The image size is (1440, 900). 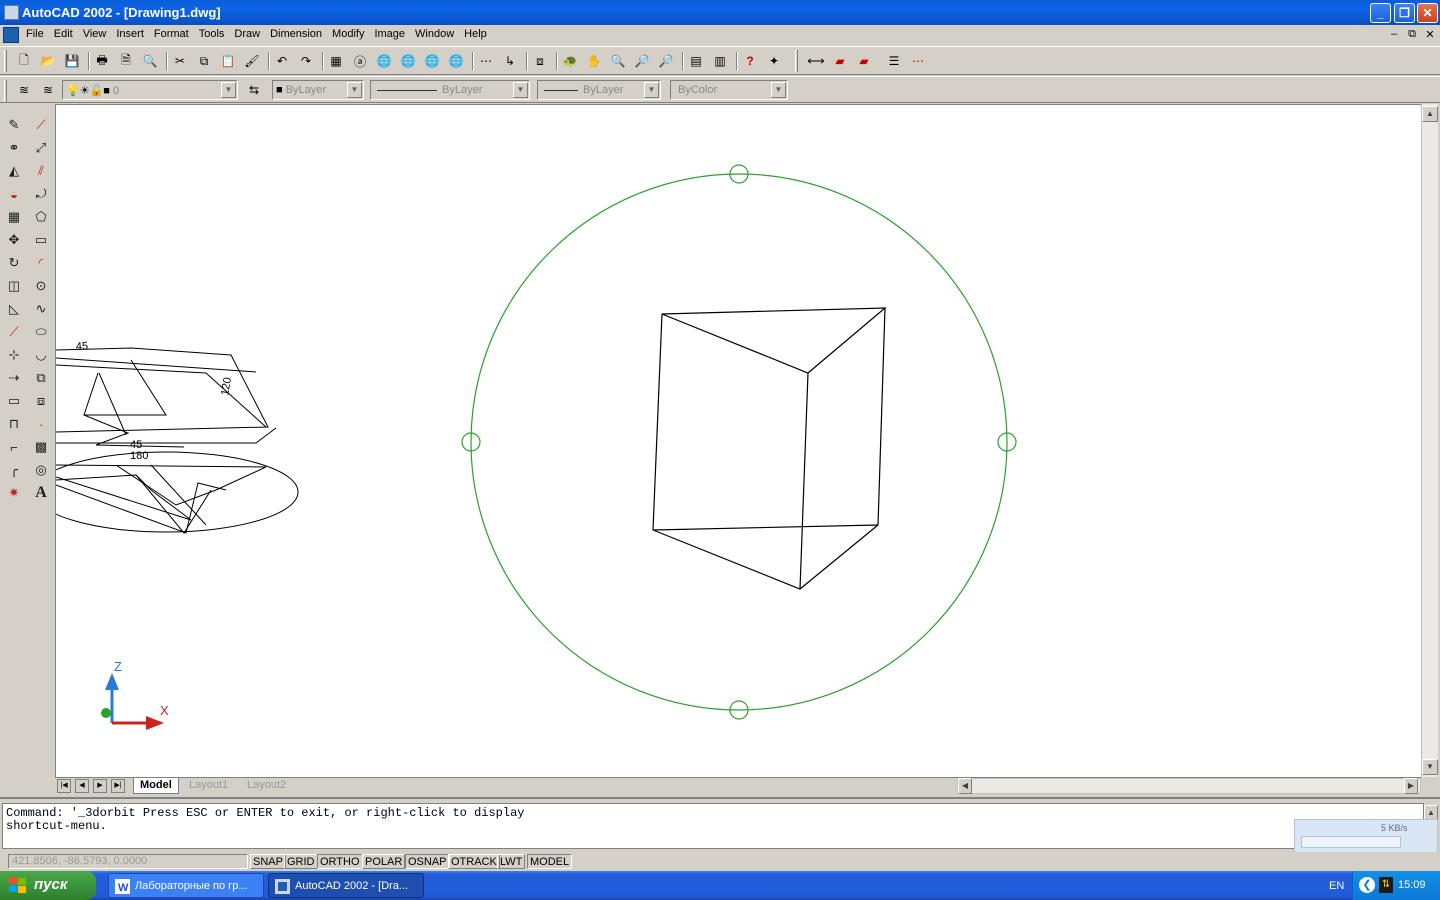 I want to click on restore-button: ❐, so click(x=1404, y=13).